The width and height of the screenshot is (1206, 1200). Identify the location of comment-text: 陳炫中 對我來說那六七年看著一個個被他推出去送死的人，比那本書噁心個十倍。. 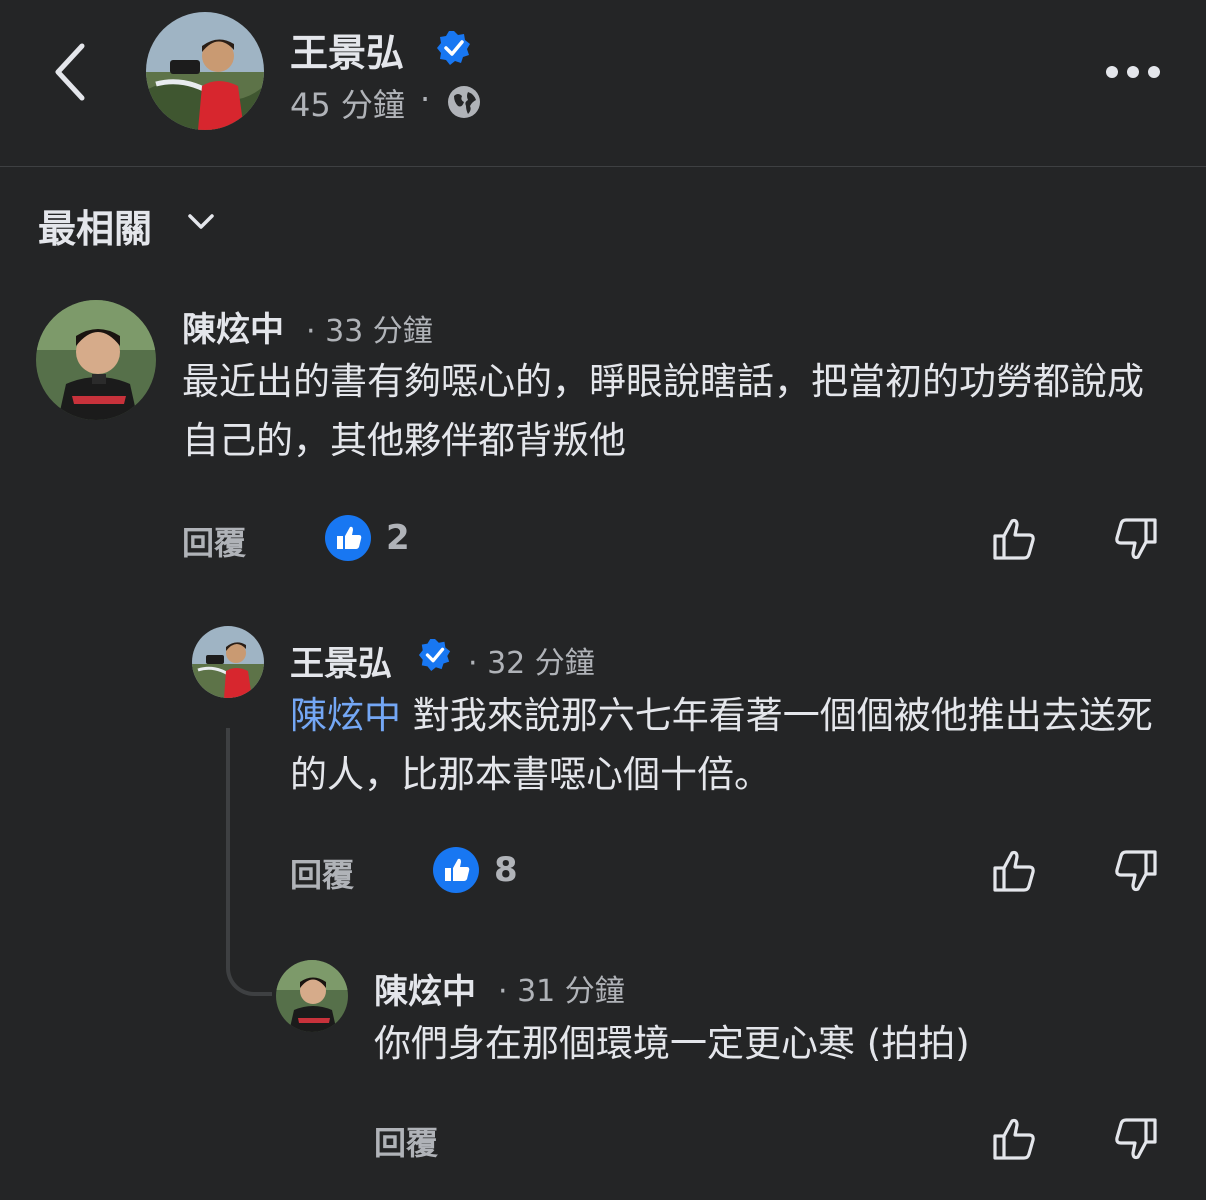
(730, 745).